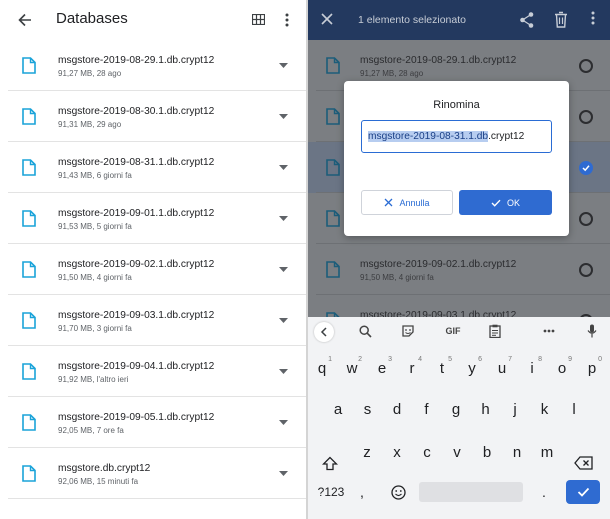 This screenshot has height=519, width=610. I want to click on sticker-icon, so click(408, 331).